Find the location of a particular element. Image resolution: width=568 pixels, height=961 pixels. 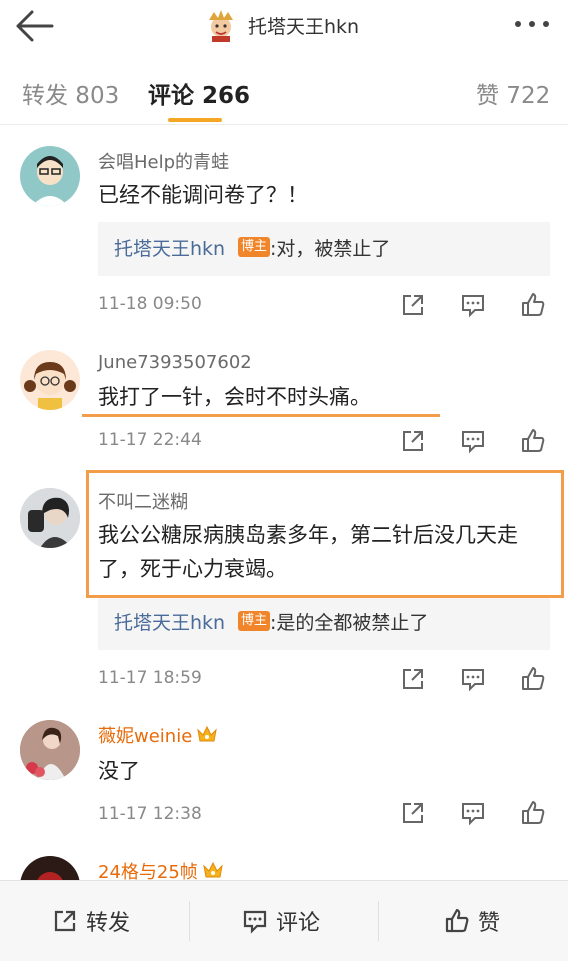

top-bar: 托塔天王hkn is located at coordinates (284, 26).